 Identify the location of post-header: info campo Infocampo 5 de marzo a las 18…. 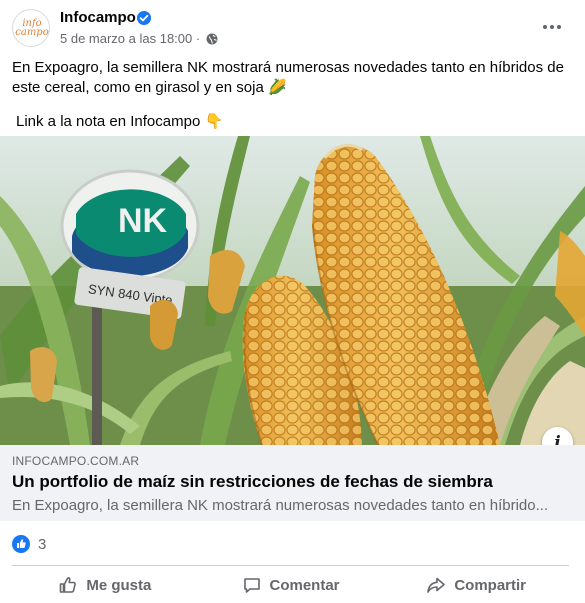
(292, 28).